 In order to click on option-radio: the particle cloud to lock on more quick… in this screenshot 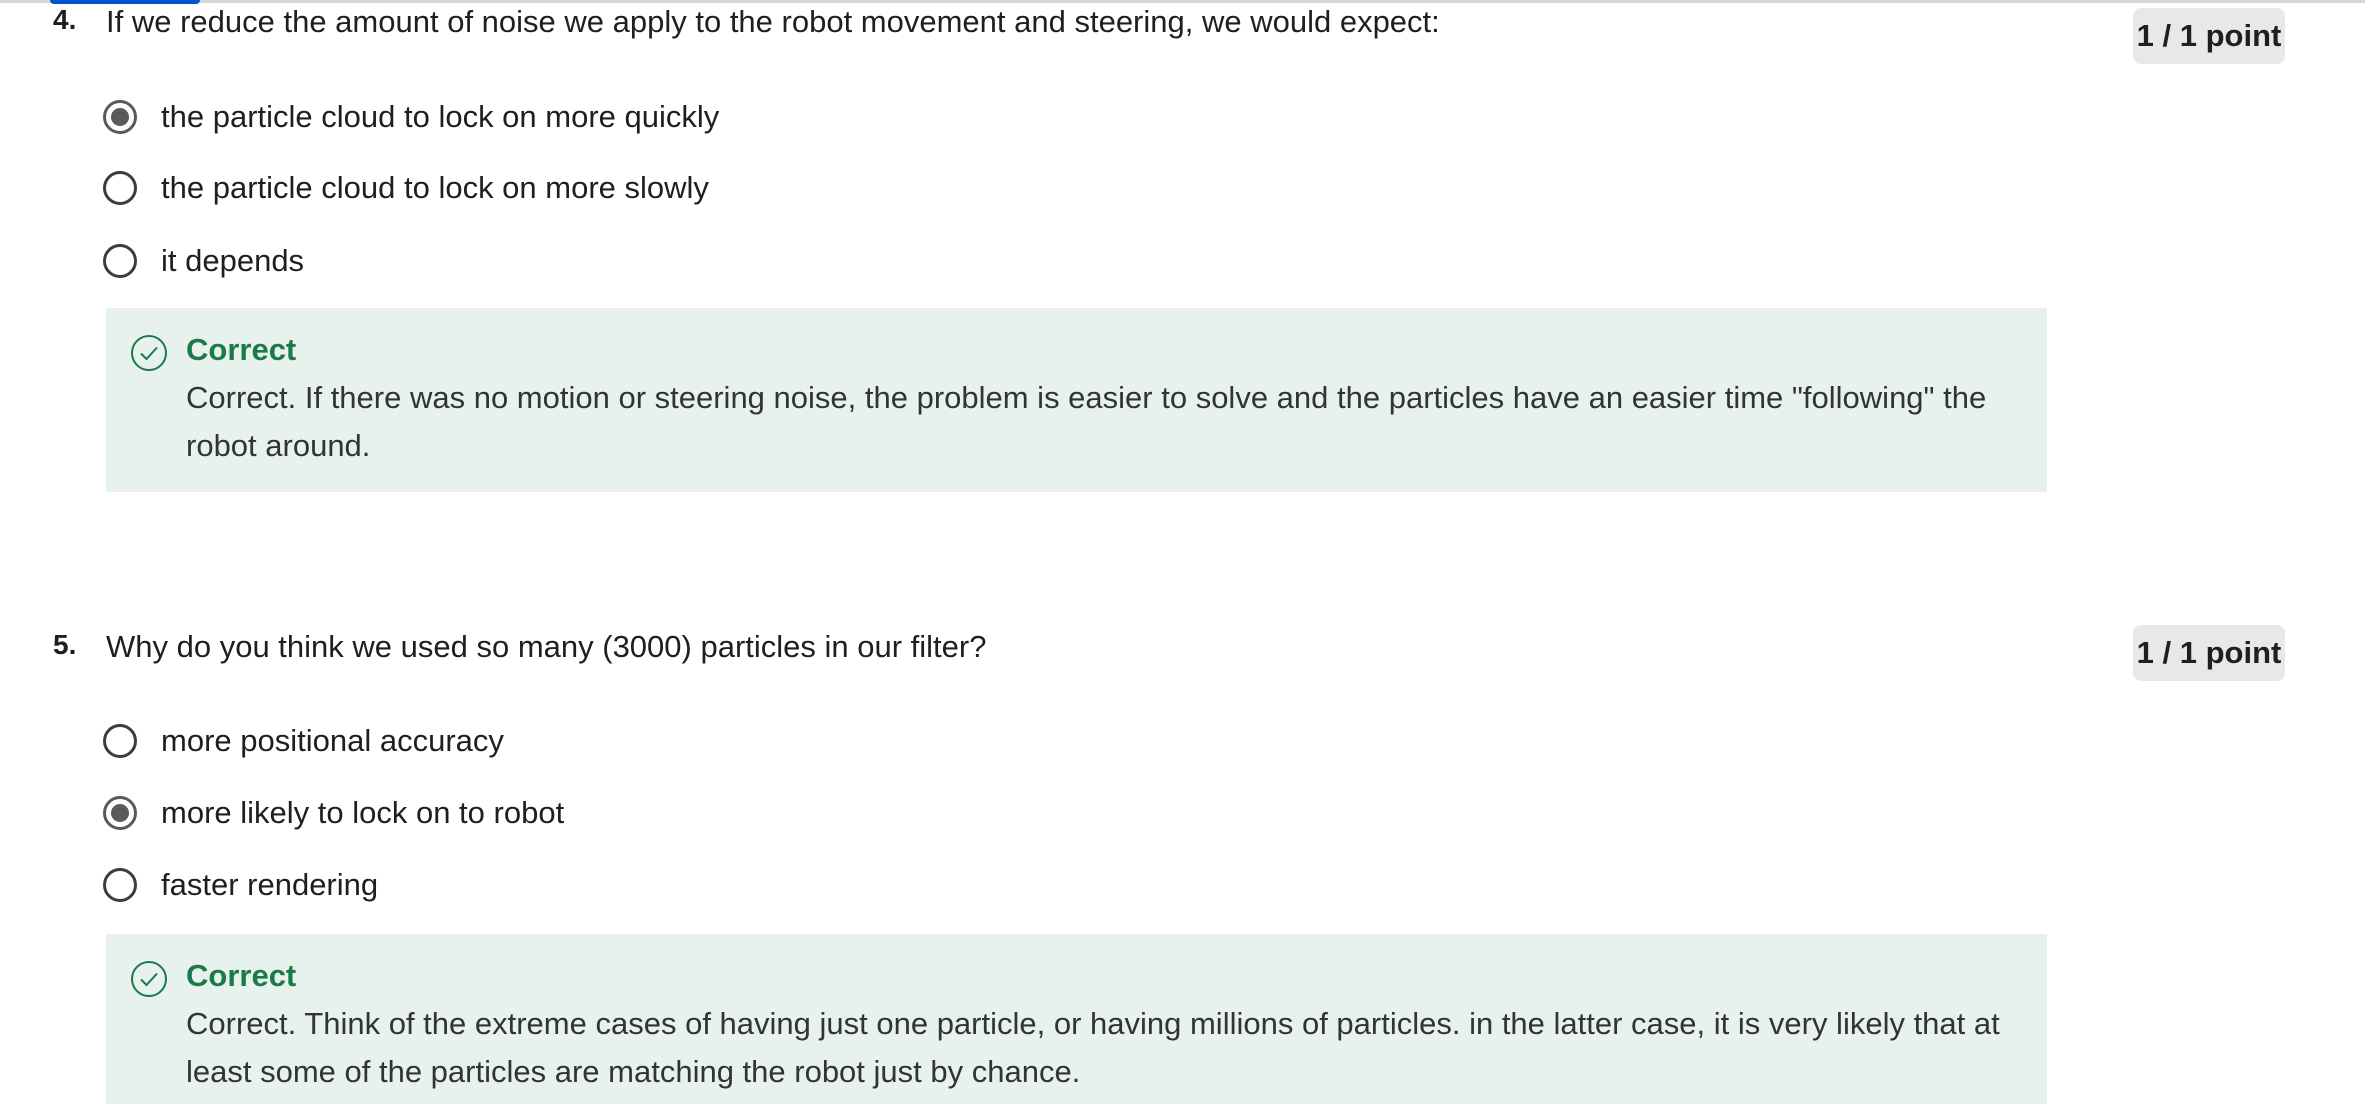, I will do `click(411, 117)`.